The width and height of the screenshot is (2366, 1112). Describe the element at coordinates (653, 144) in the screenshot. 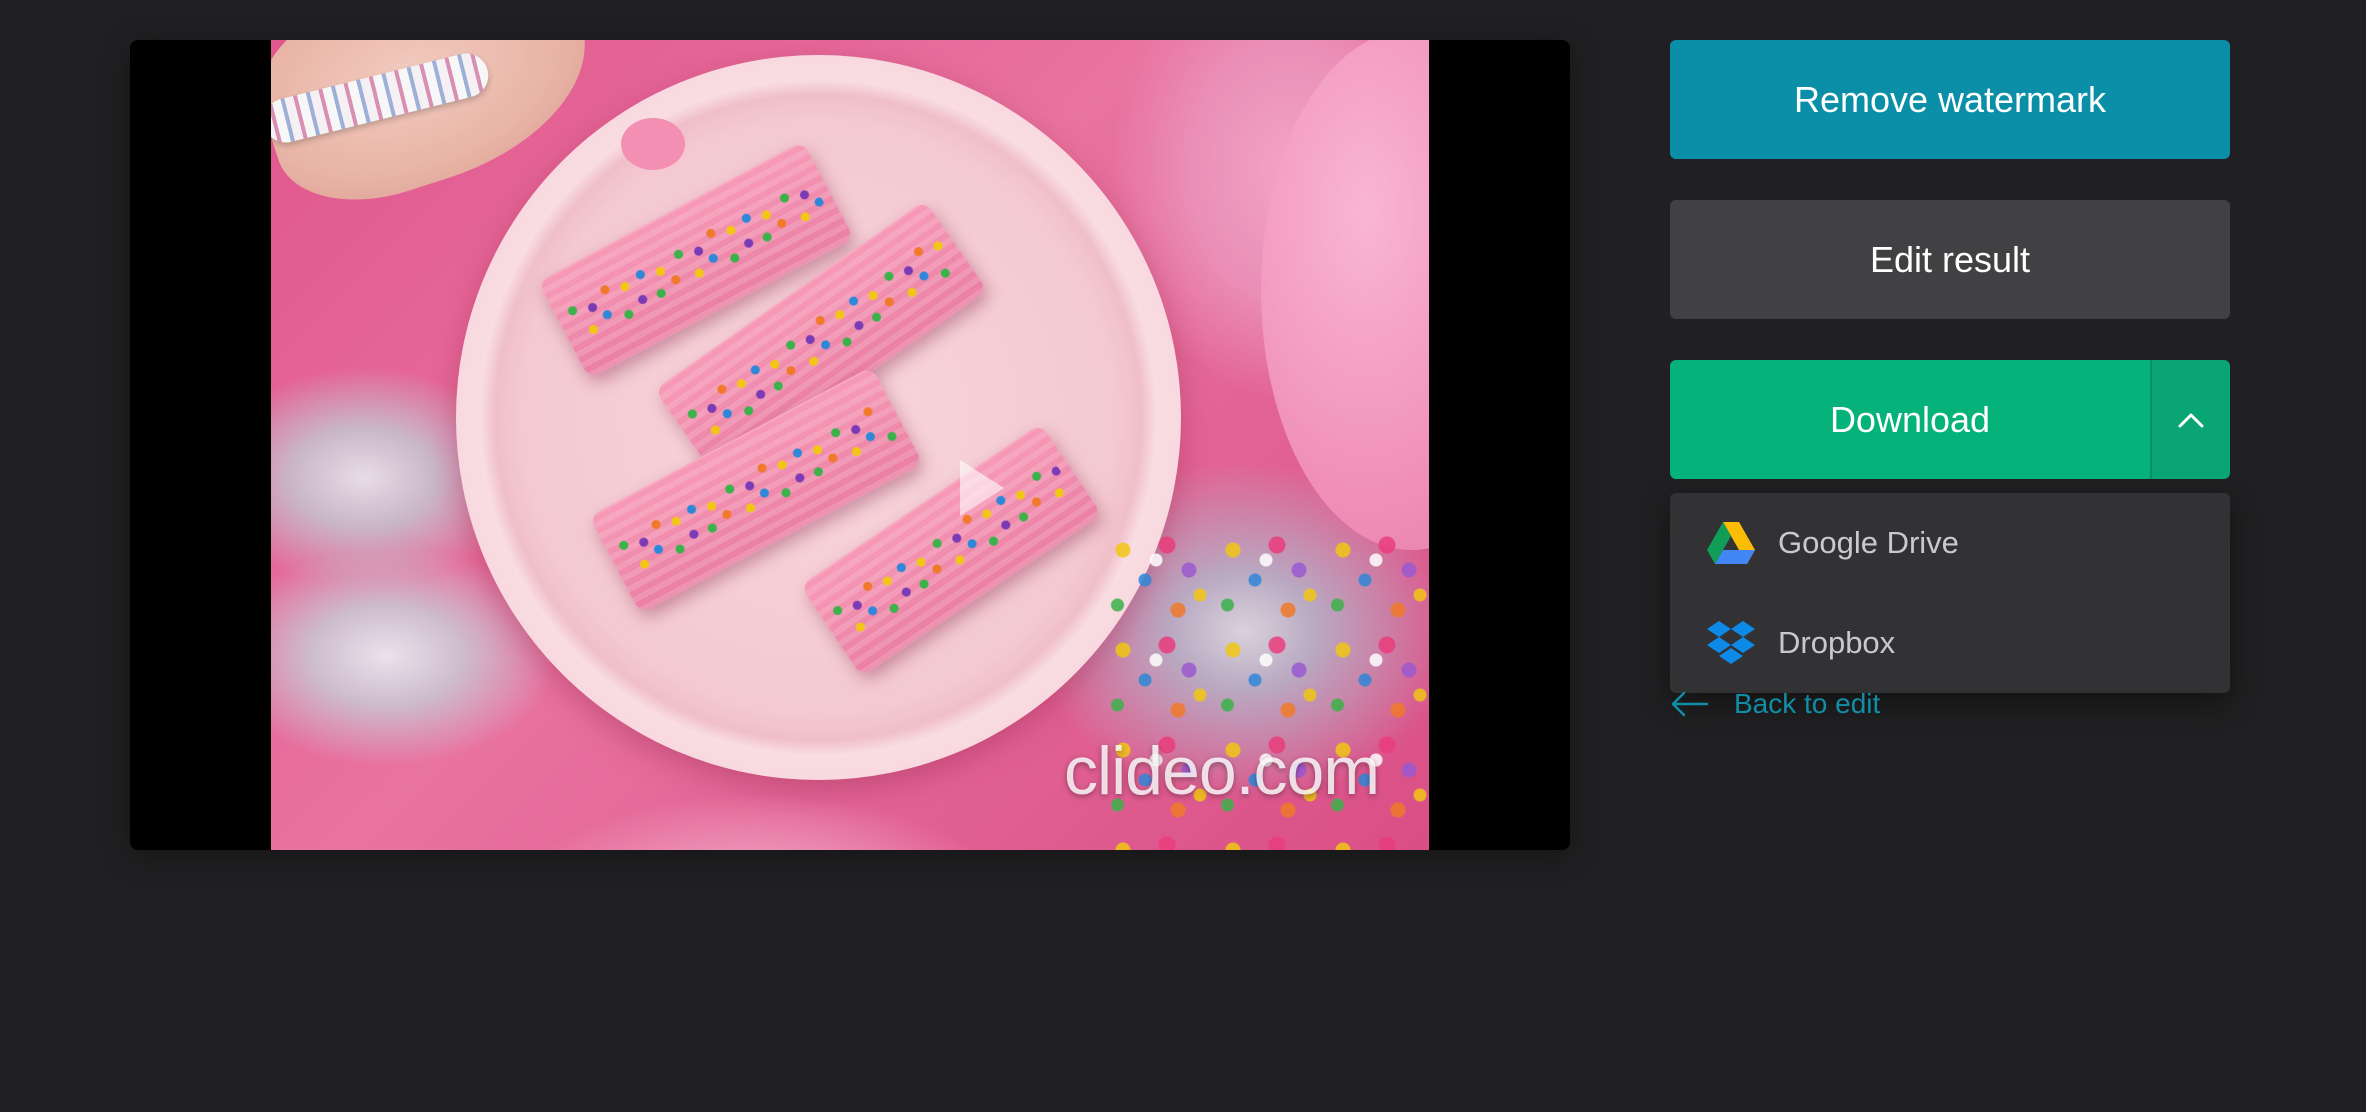

I see `nail-image-detail` at that location.